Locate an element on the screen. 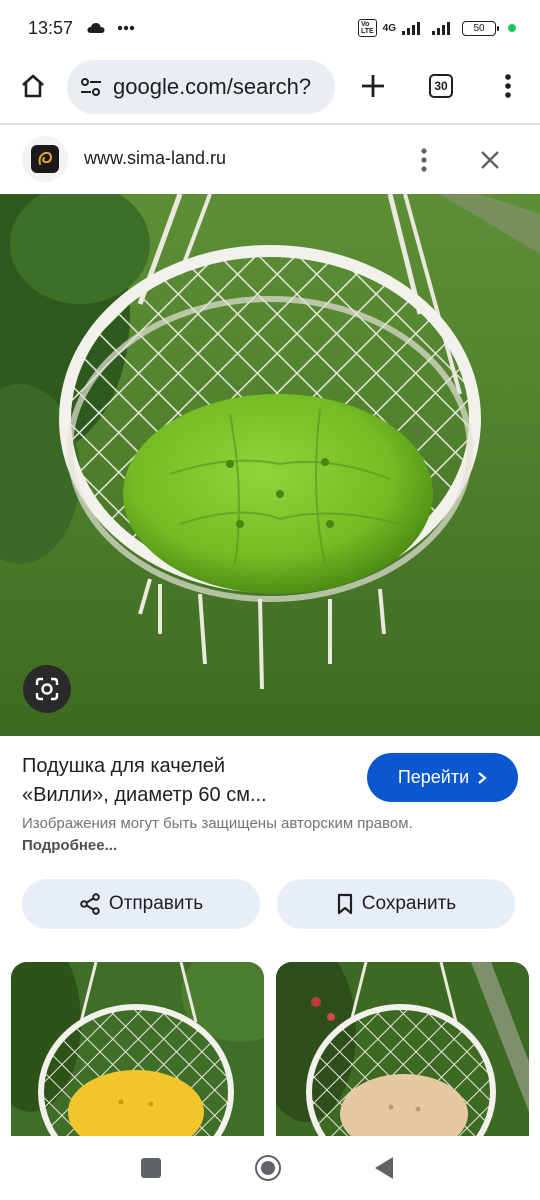  close-button is located at coordinates (490, 160).